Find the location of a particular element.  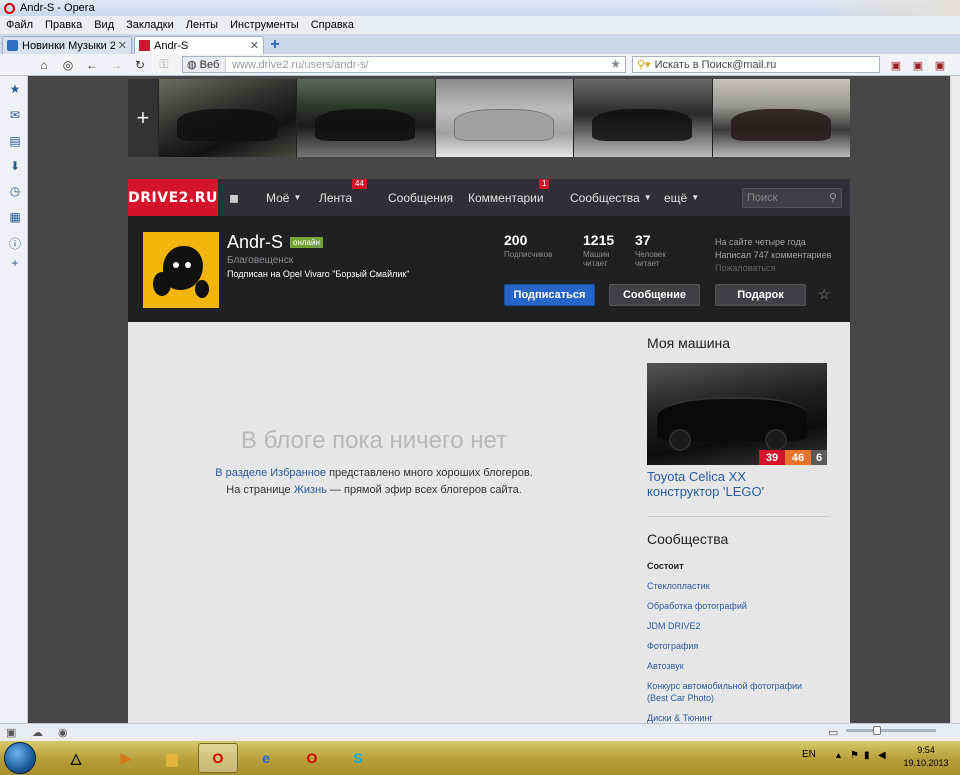

zoom-slider is located at coordinates (891, 730).